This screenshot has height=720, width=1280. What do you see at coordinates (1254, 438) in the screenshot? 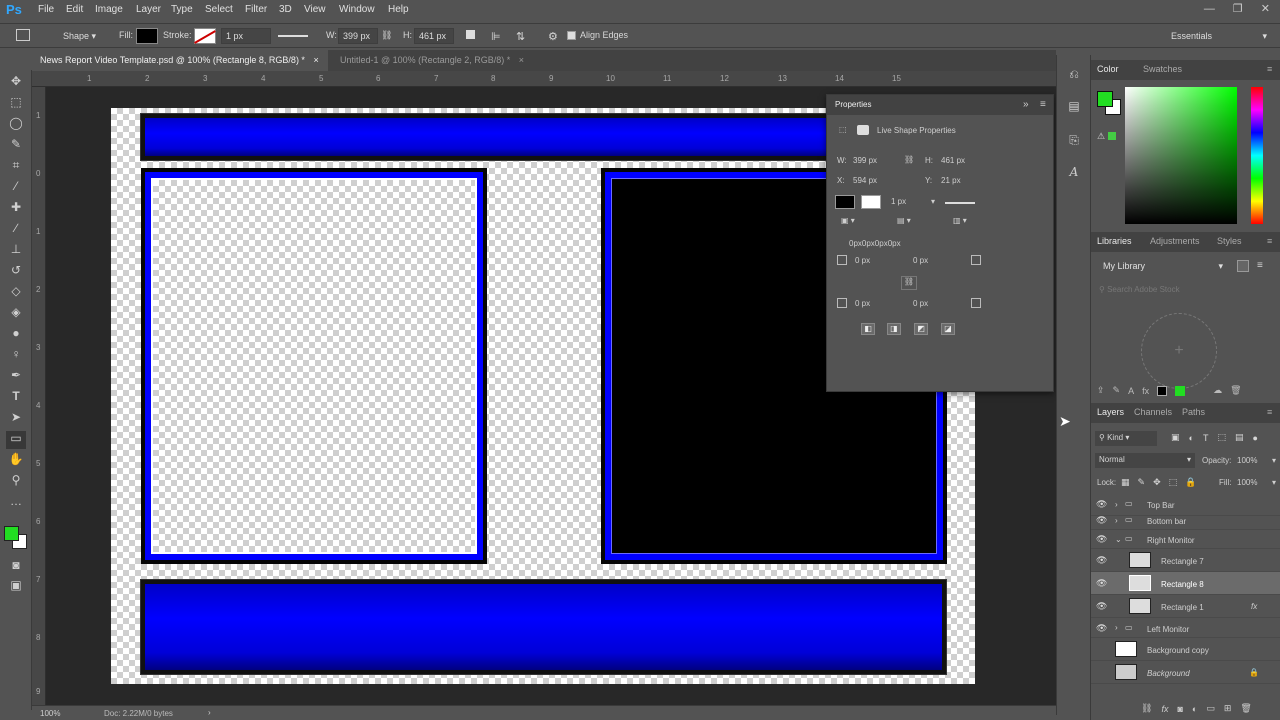
I see `filter-toggle-icon: ●` at bounding box center [1254, 438].